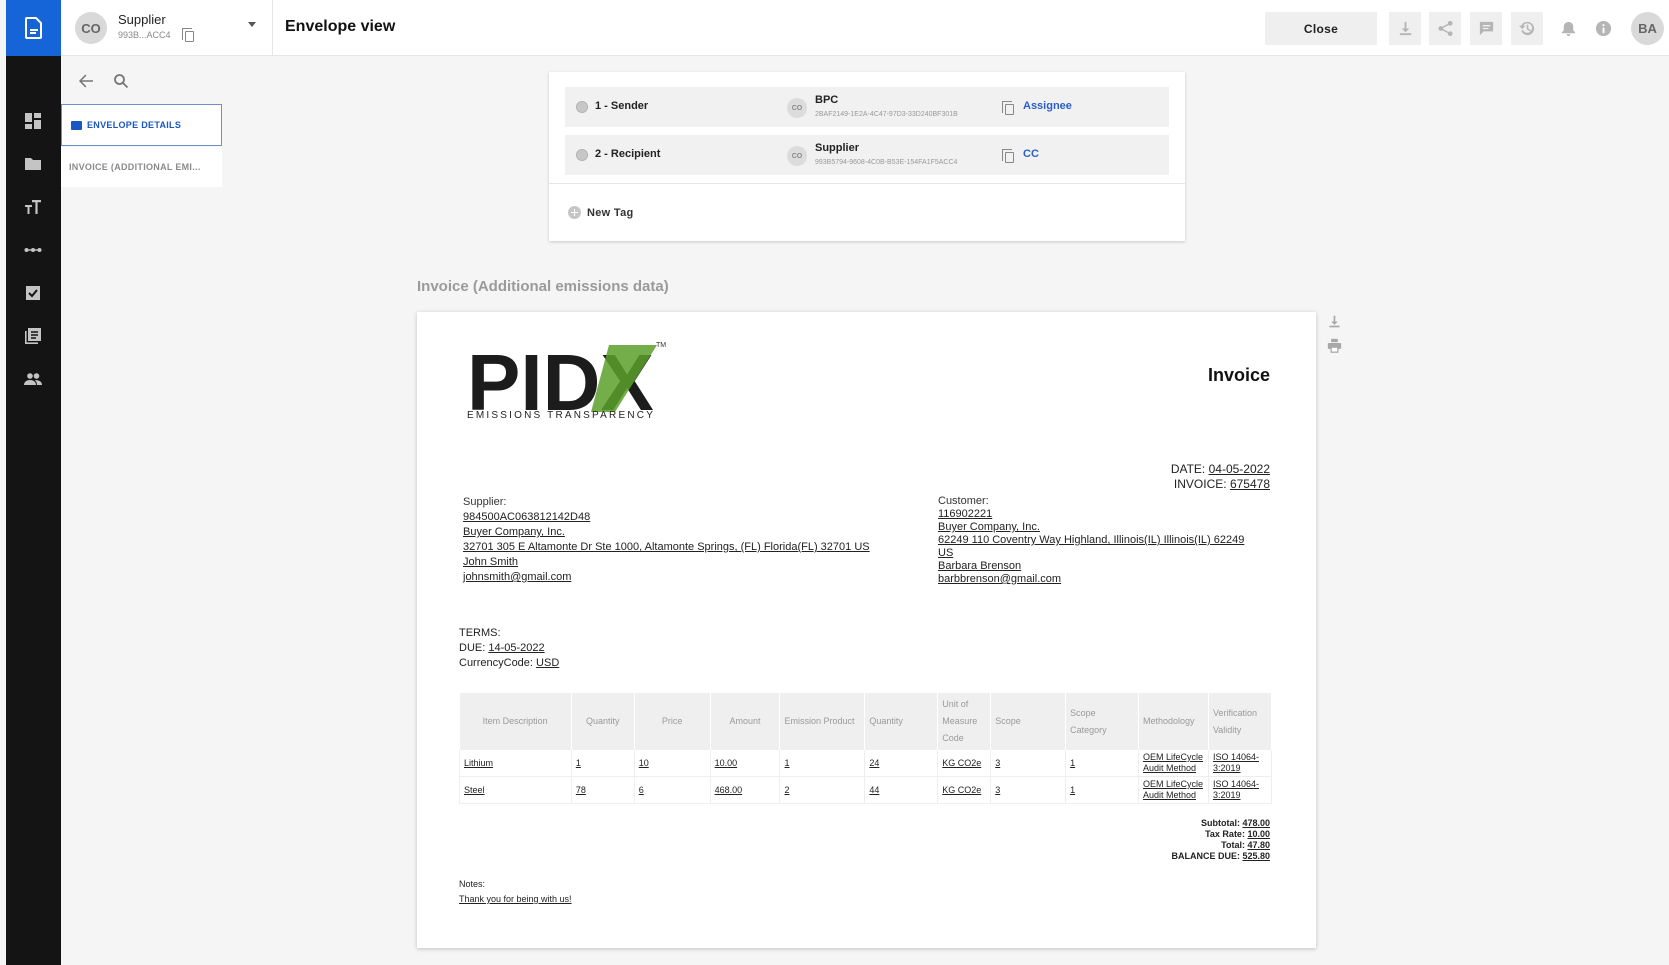 This screenshot has width=1669, height=965. What do you see at coordinates (1188, 469) in the screenshot?
I see `date-label: DATE:` at bounding box center [1188, 469].